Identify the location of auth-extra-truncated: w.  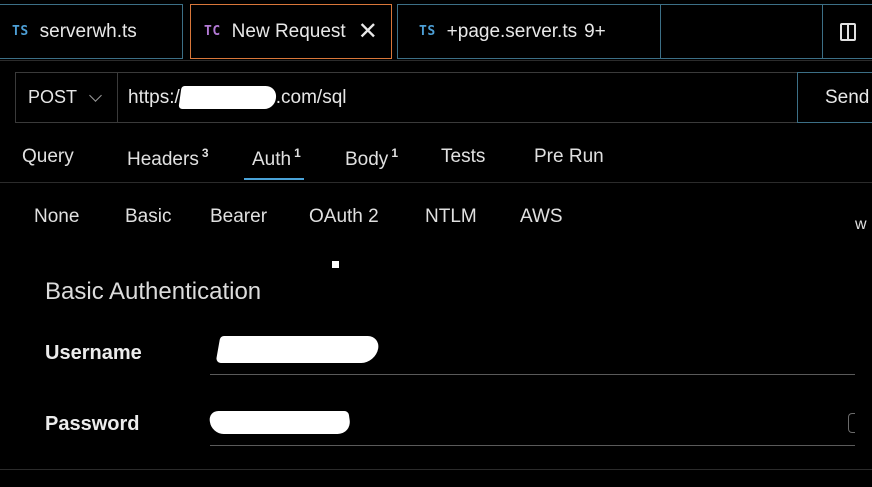
(861, 224).